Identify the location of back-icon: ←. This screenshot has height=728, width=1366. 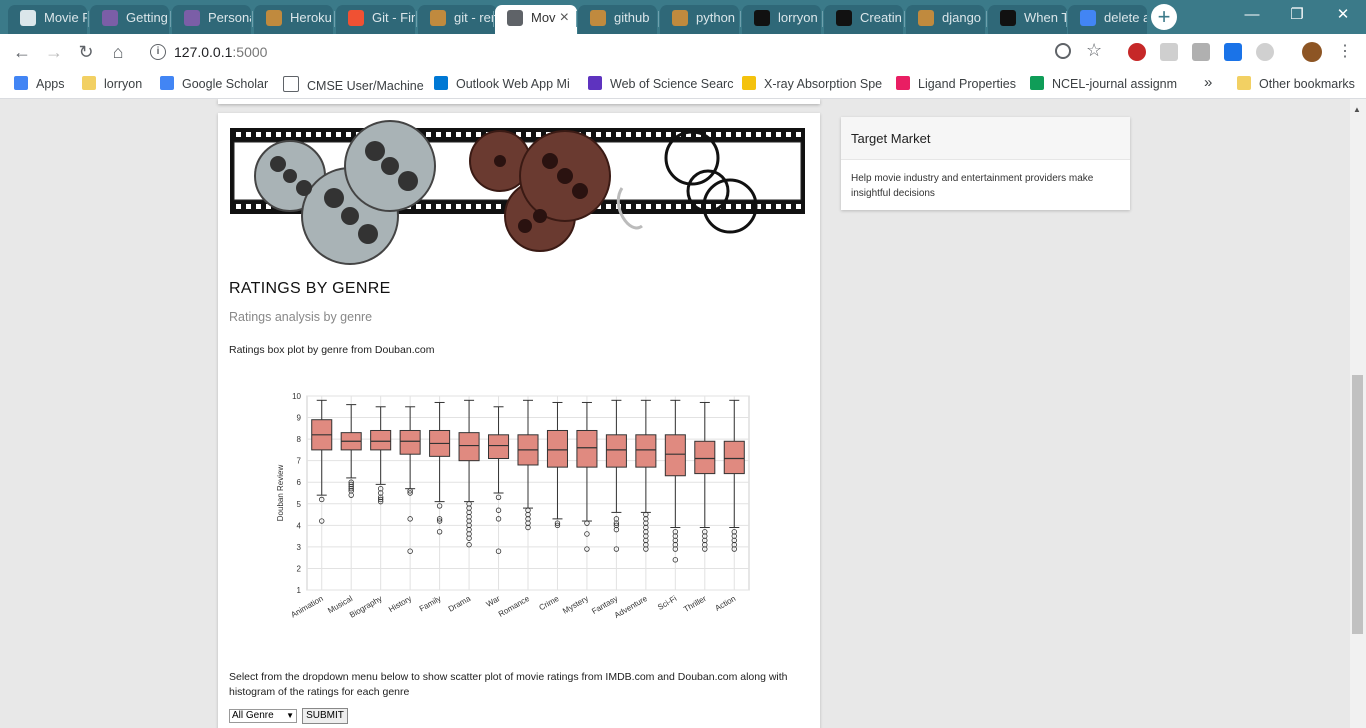
(22, 52).